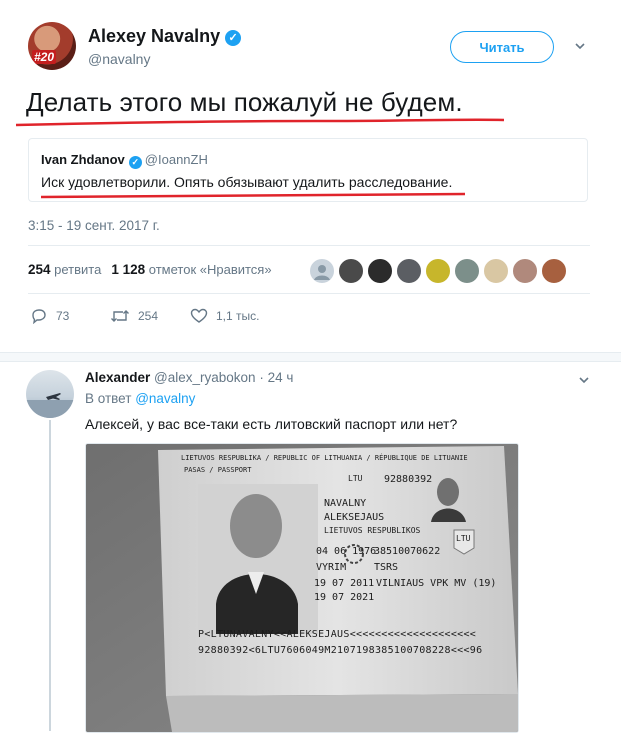  What do you see at coordinates (436, 583) in the screenshot?
I see `passport-authority: VILNIAUS VPK MV (19)` at bounding box center [436, 583].